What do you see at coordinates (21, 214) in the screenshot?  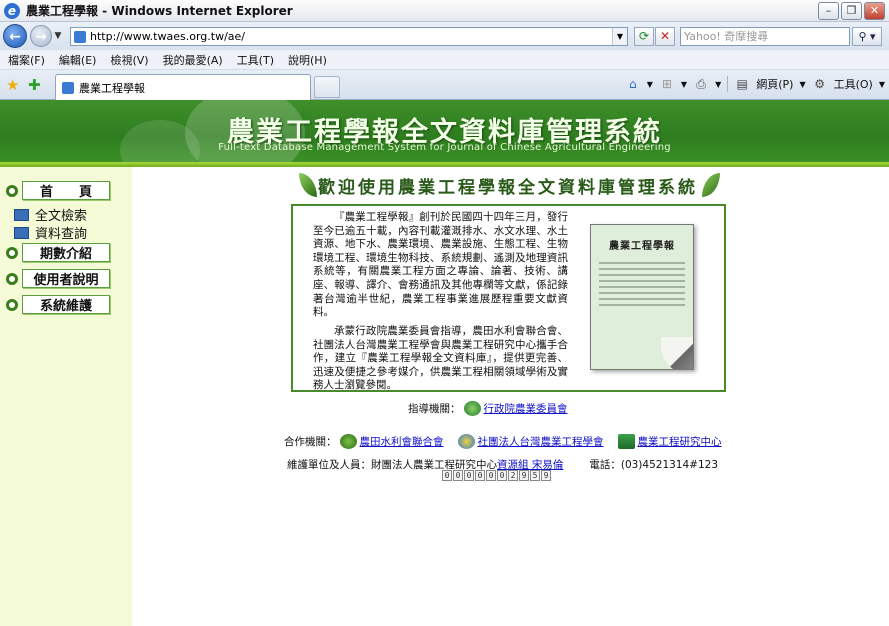 I see `computer-icon` at bounding box center [21, 214].